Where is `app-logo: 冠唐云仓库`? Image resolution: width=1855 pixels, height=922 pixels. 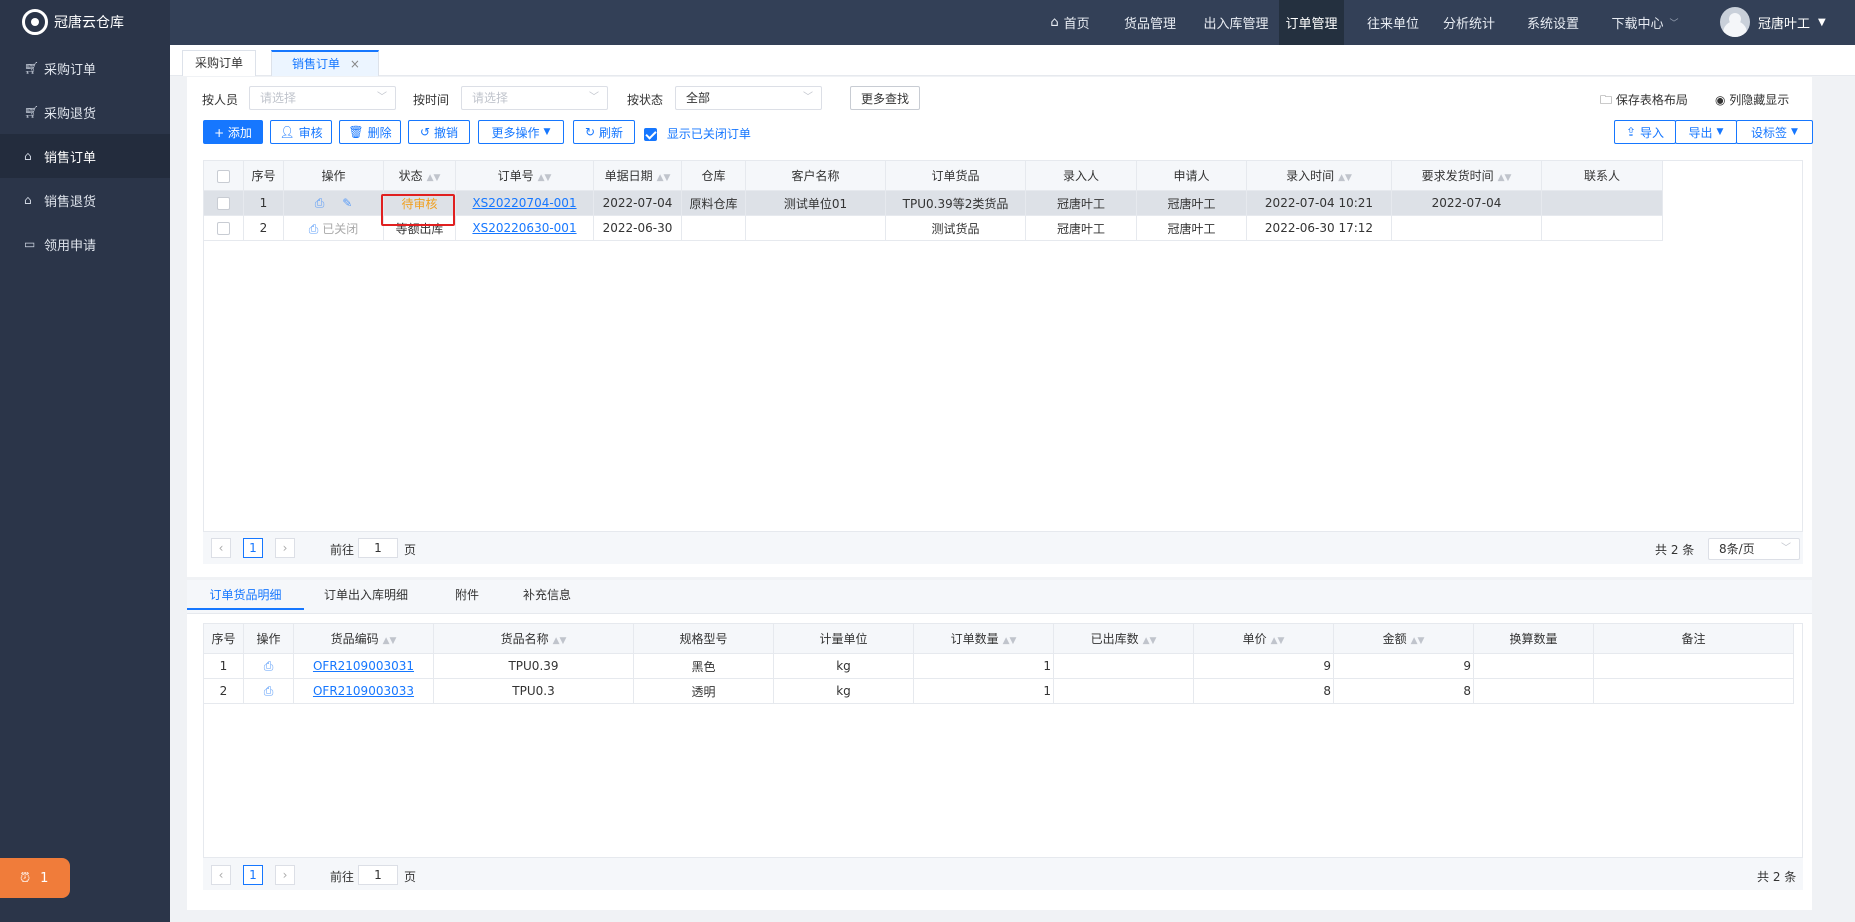 app-logo: 冠唐云仓库 is located at coordinates (73, 22).